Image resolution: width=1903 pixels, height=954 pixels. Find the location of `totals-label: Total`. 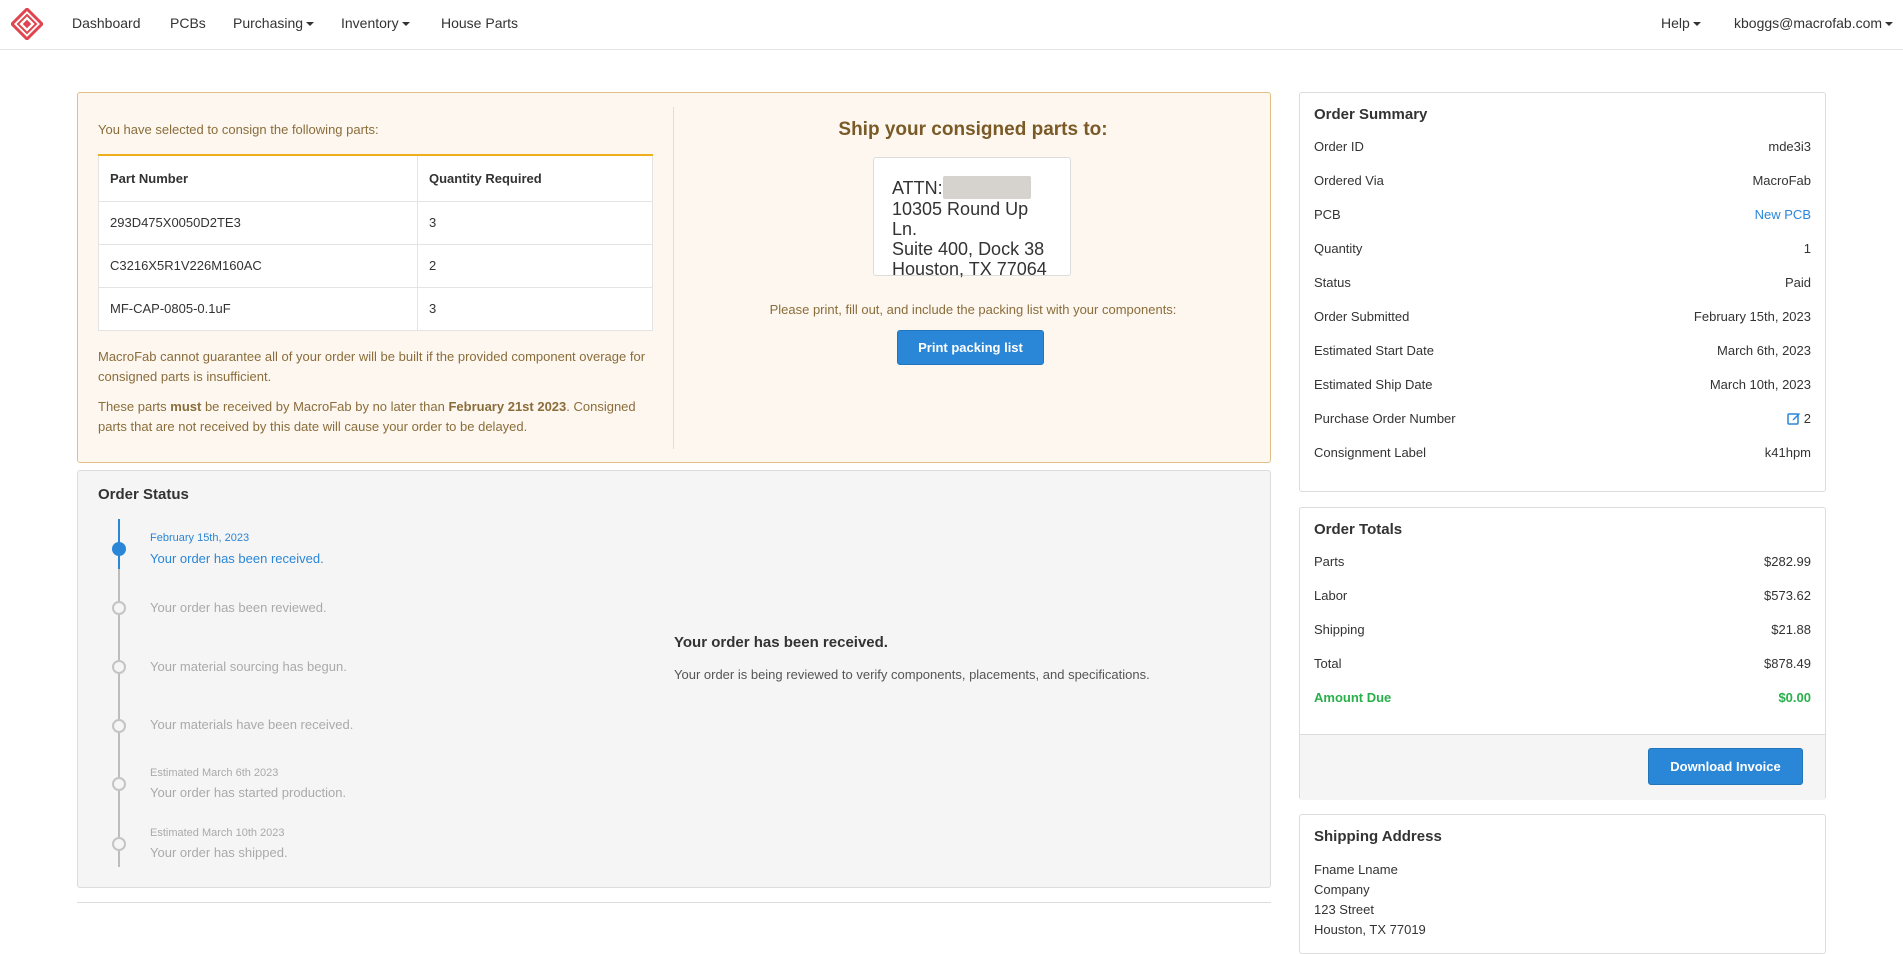

totals-label: Total is located at coordinates (1328, 663).